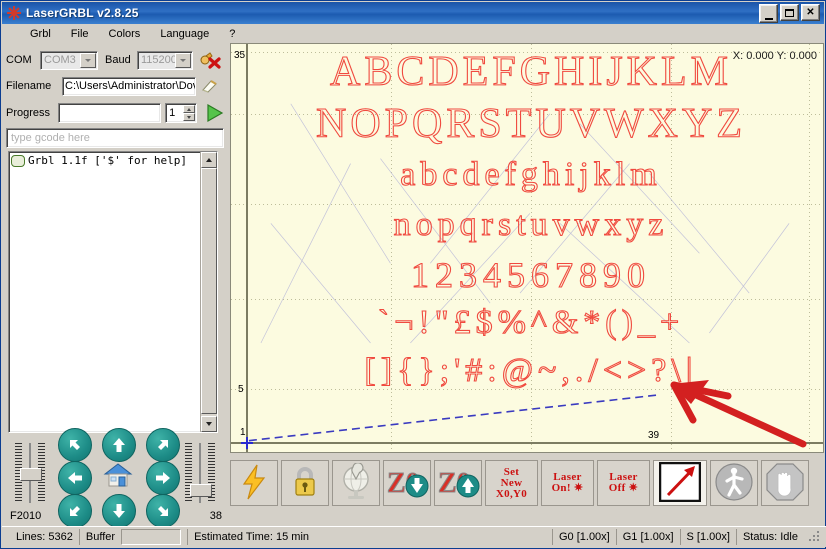 This screenshot has width=826, height=549. I want to click on filename-field: C:\Users\Administrator\Dov, so click(129, 86).